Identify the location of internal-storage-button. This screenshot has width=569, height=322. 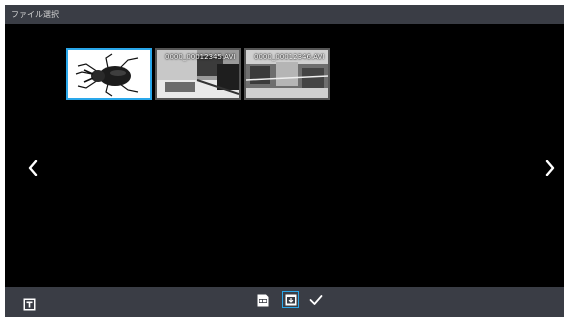
(290, 299).